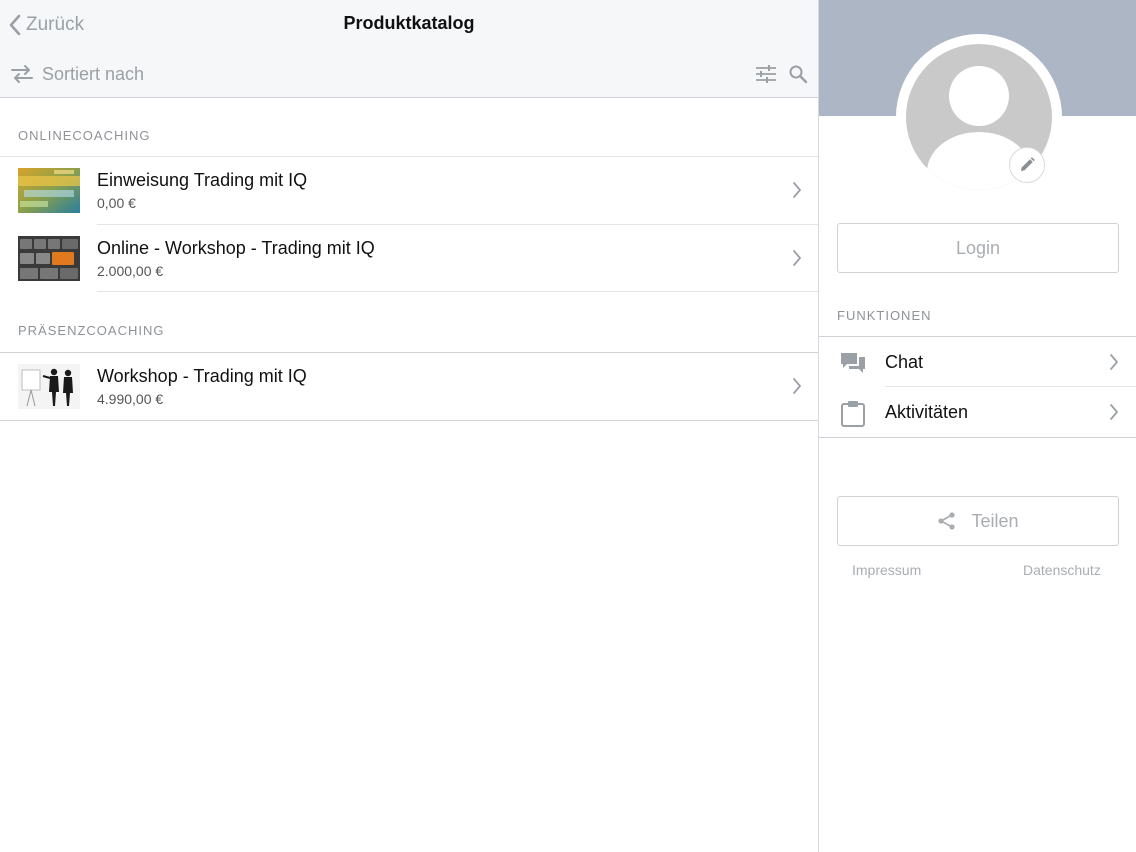  Describe the element at coordinates (130, 399) in the screenshot. I see `product-price: 4.990,00 €` at that location.